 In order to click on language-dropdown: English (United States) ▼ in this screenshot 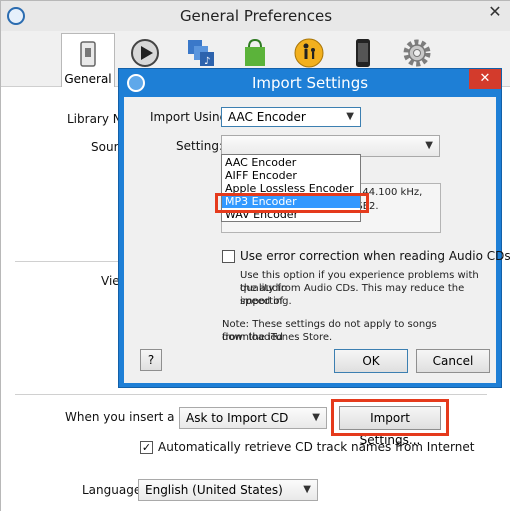, I will do `click(228, 490)`.